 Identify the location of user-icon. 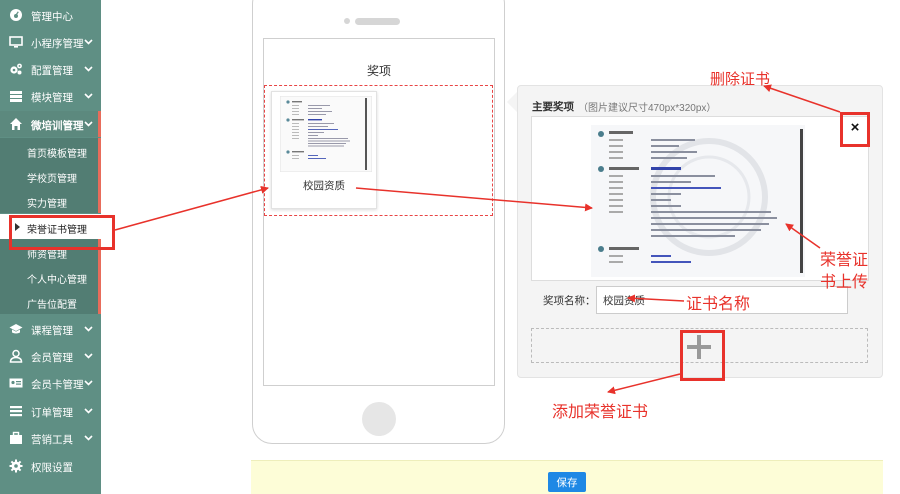
(16, 356).